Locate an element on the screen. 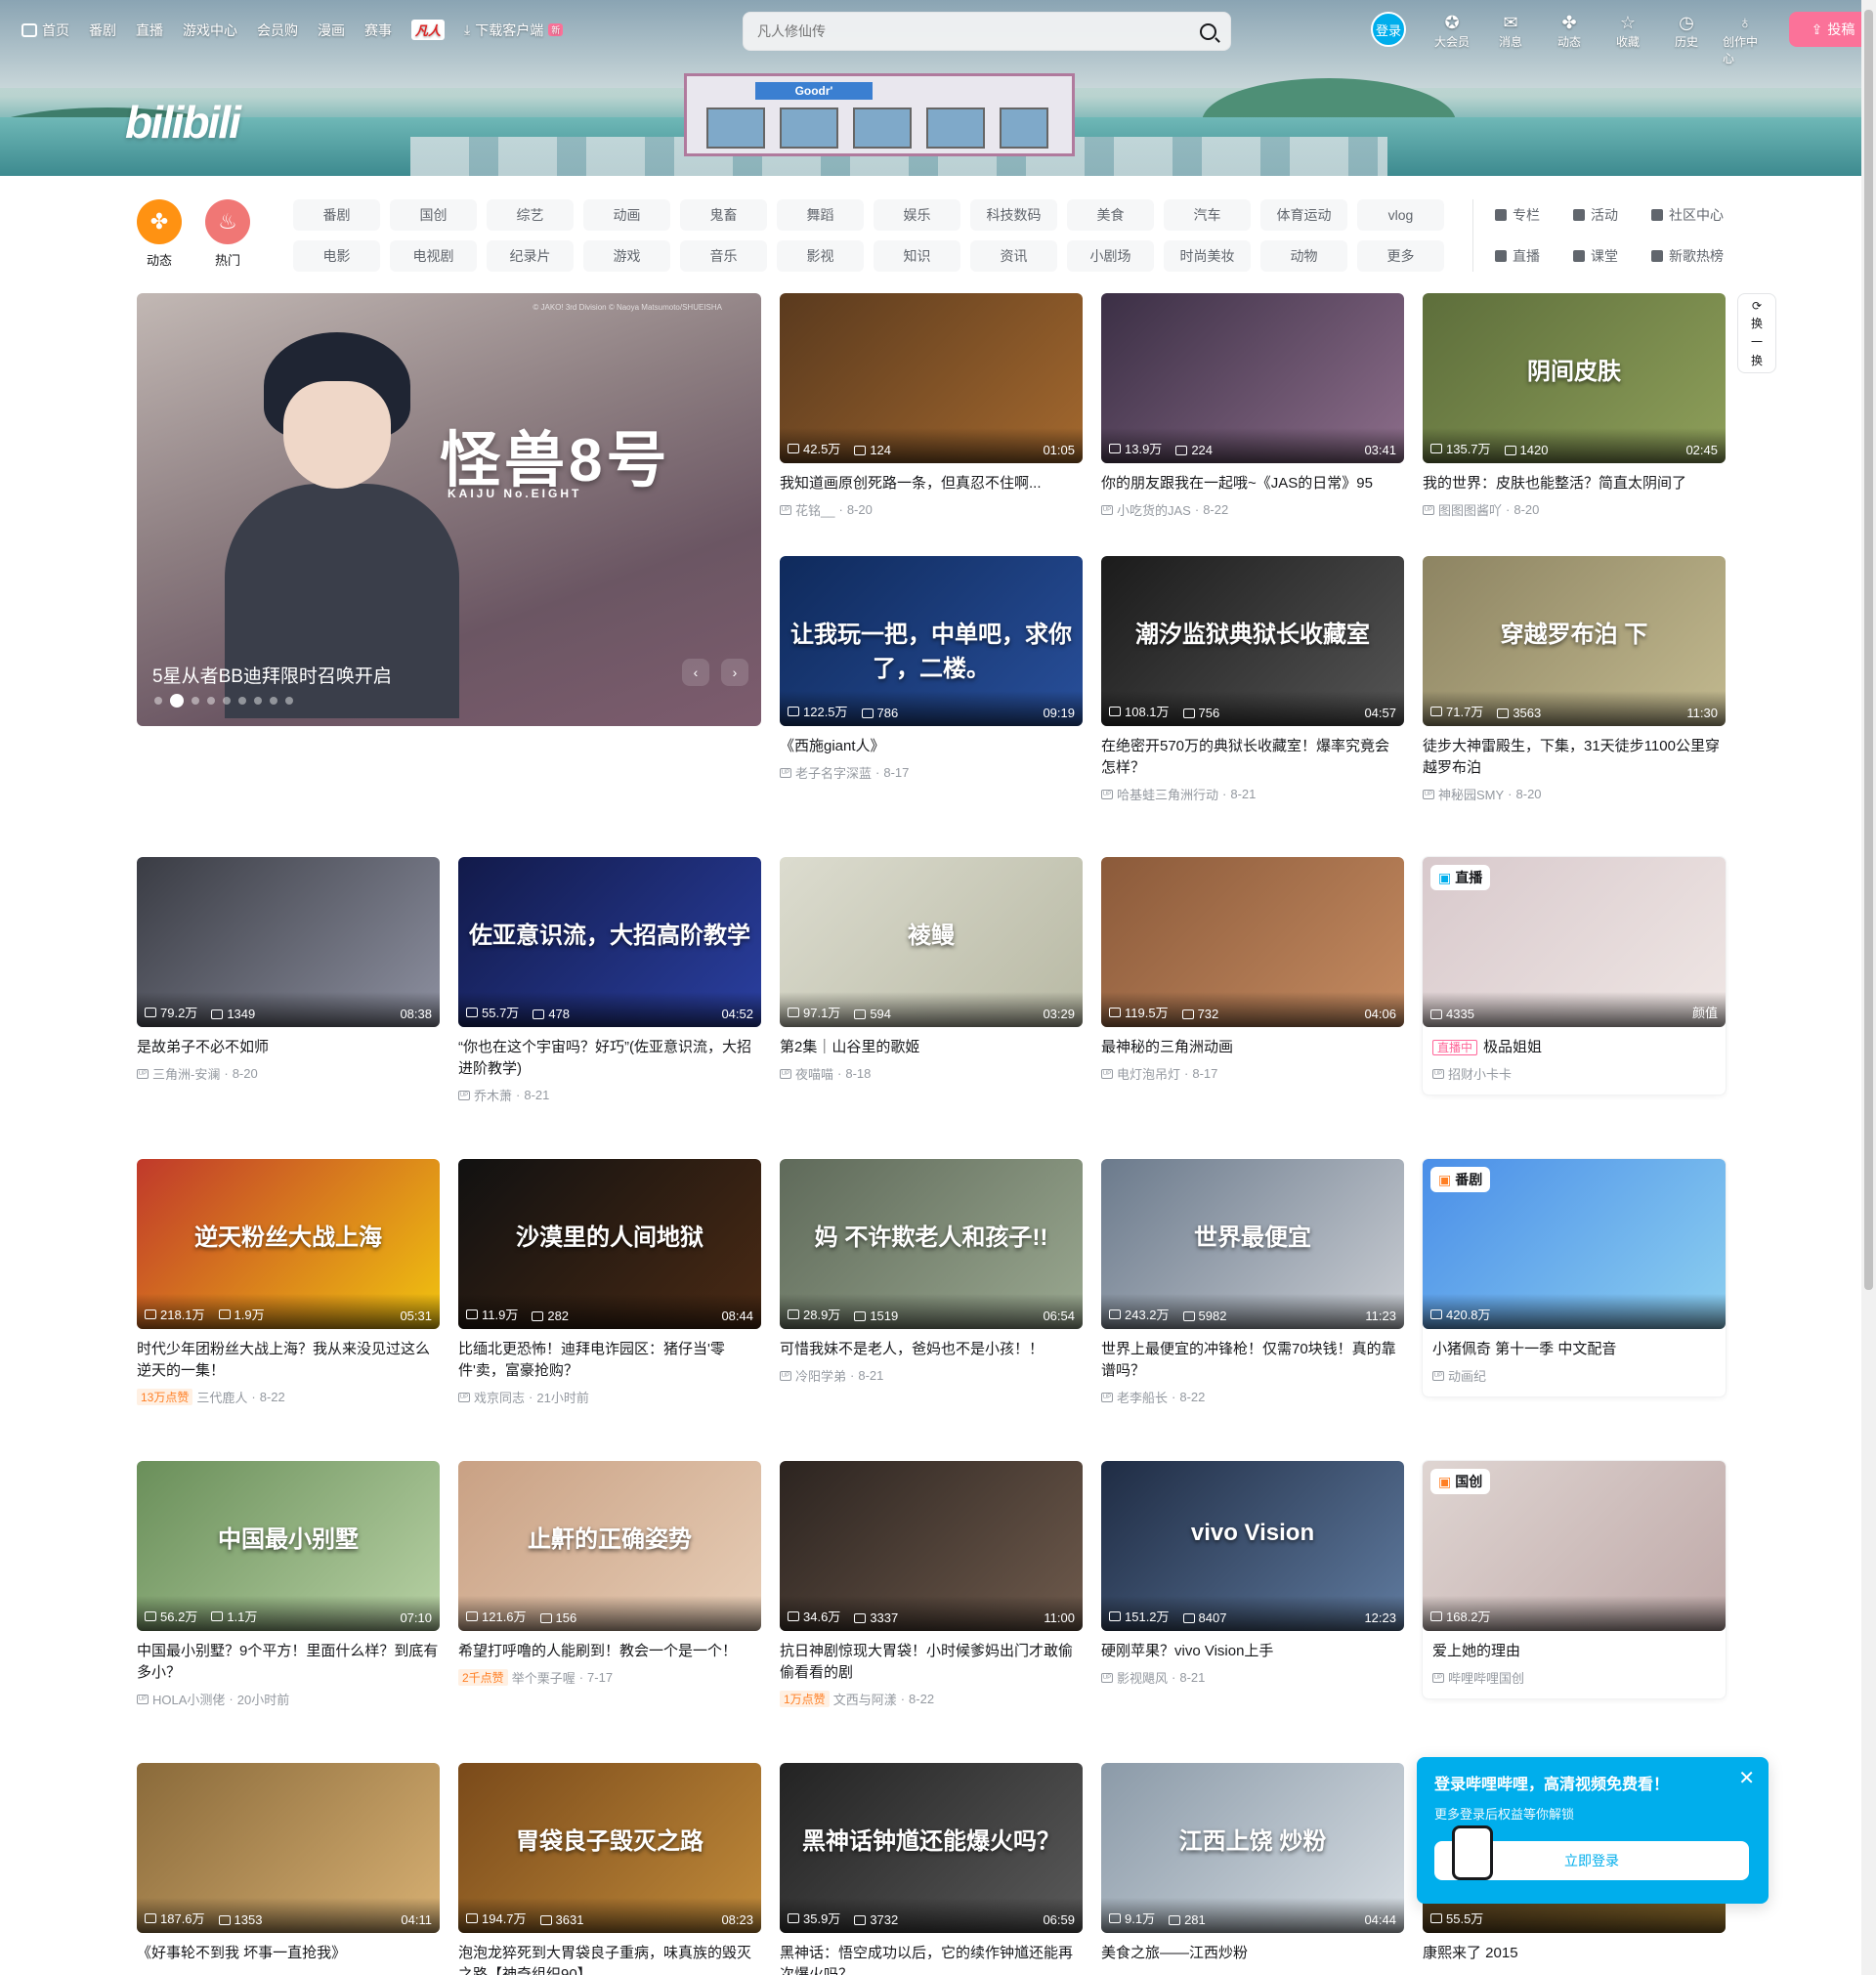 The height and width of the screenshot is (1975, 1876). video-thumbnail: 胃袋良子毁灭之路 194.7万 3631 08:23 is located at coordinates (609, 1848).